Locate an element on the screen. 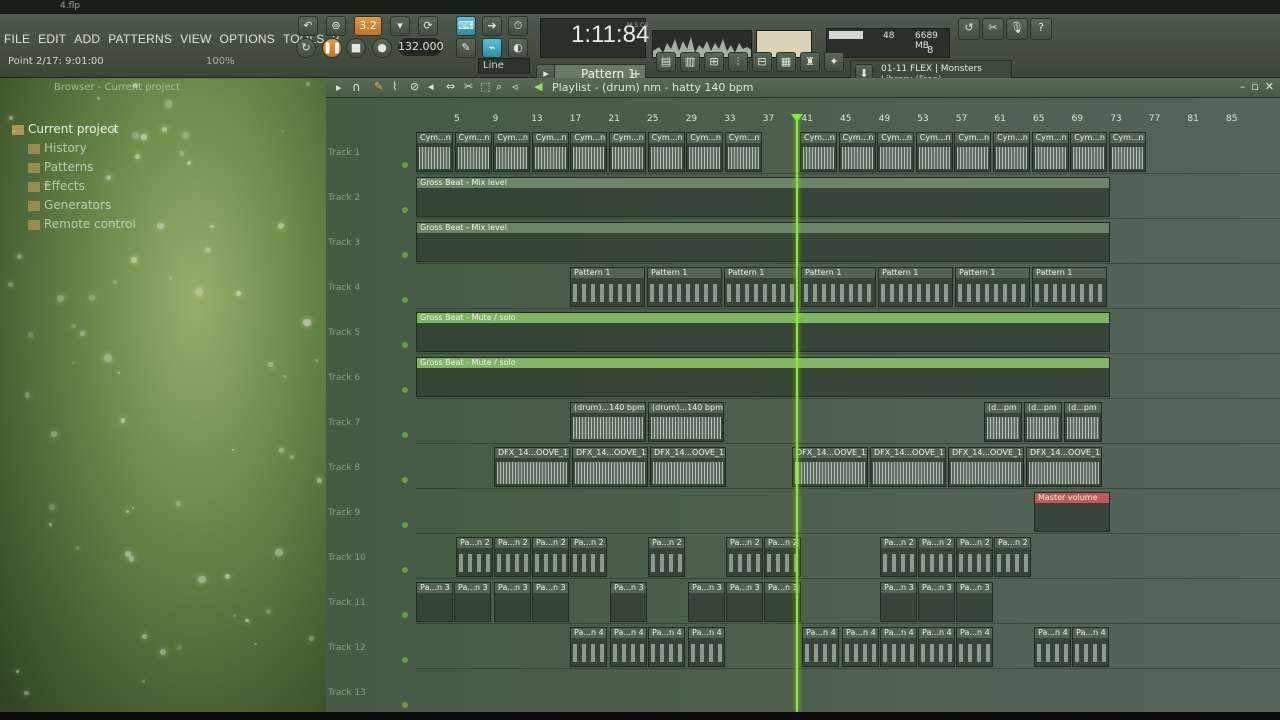  track-header: Track 3 is located at coordinates (371, 242).